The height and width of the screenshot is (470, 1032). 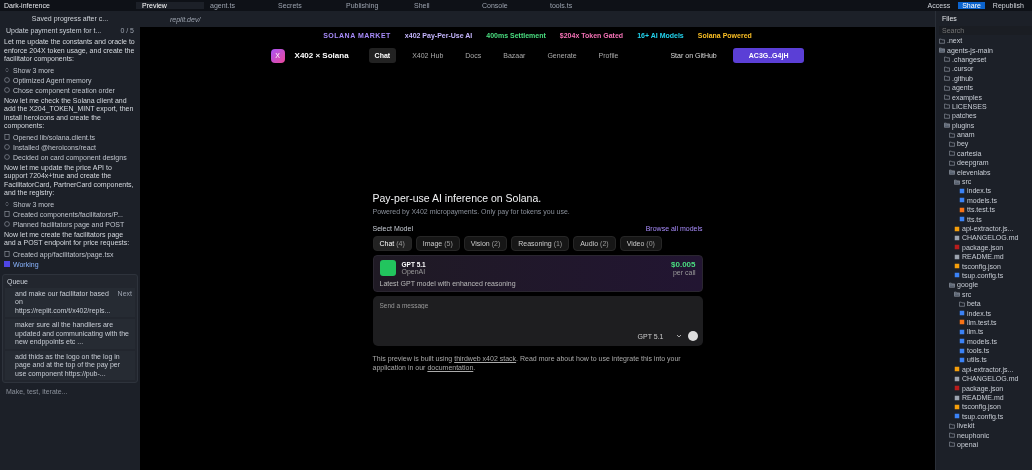 What do you see at coordinates (457, 198) in the screenshot?
I see `hero-title: Pay-per-use AI inference on Solana.` at bounding box center [457, 198].